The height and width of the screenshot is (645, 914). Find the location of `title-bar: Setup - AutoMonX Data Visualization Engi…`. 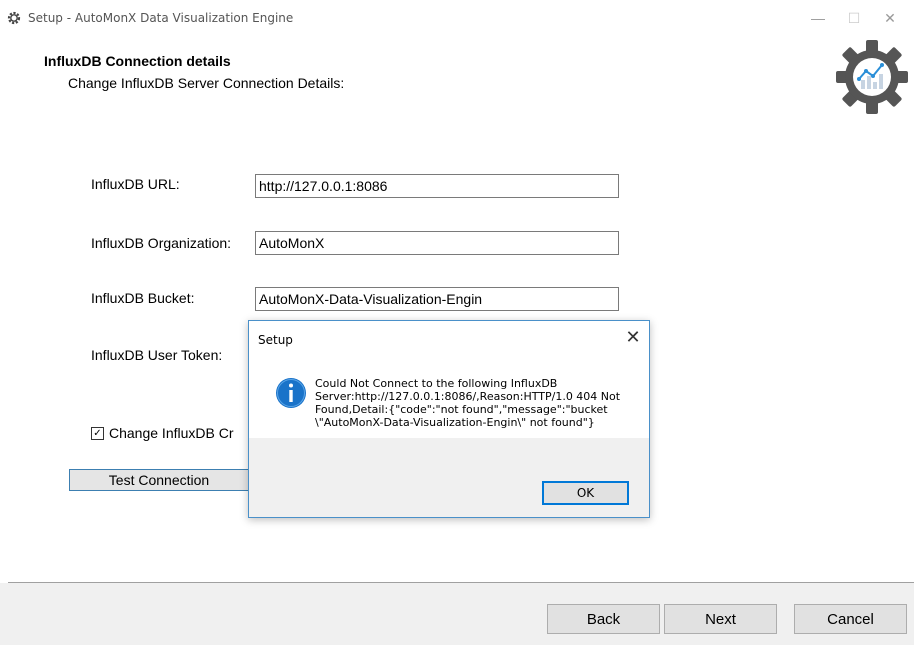

title-bar: Setup - AutoMonX Data Visualization Engi… is located at coordinates (457, 17).